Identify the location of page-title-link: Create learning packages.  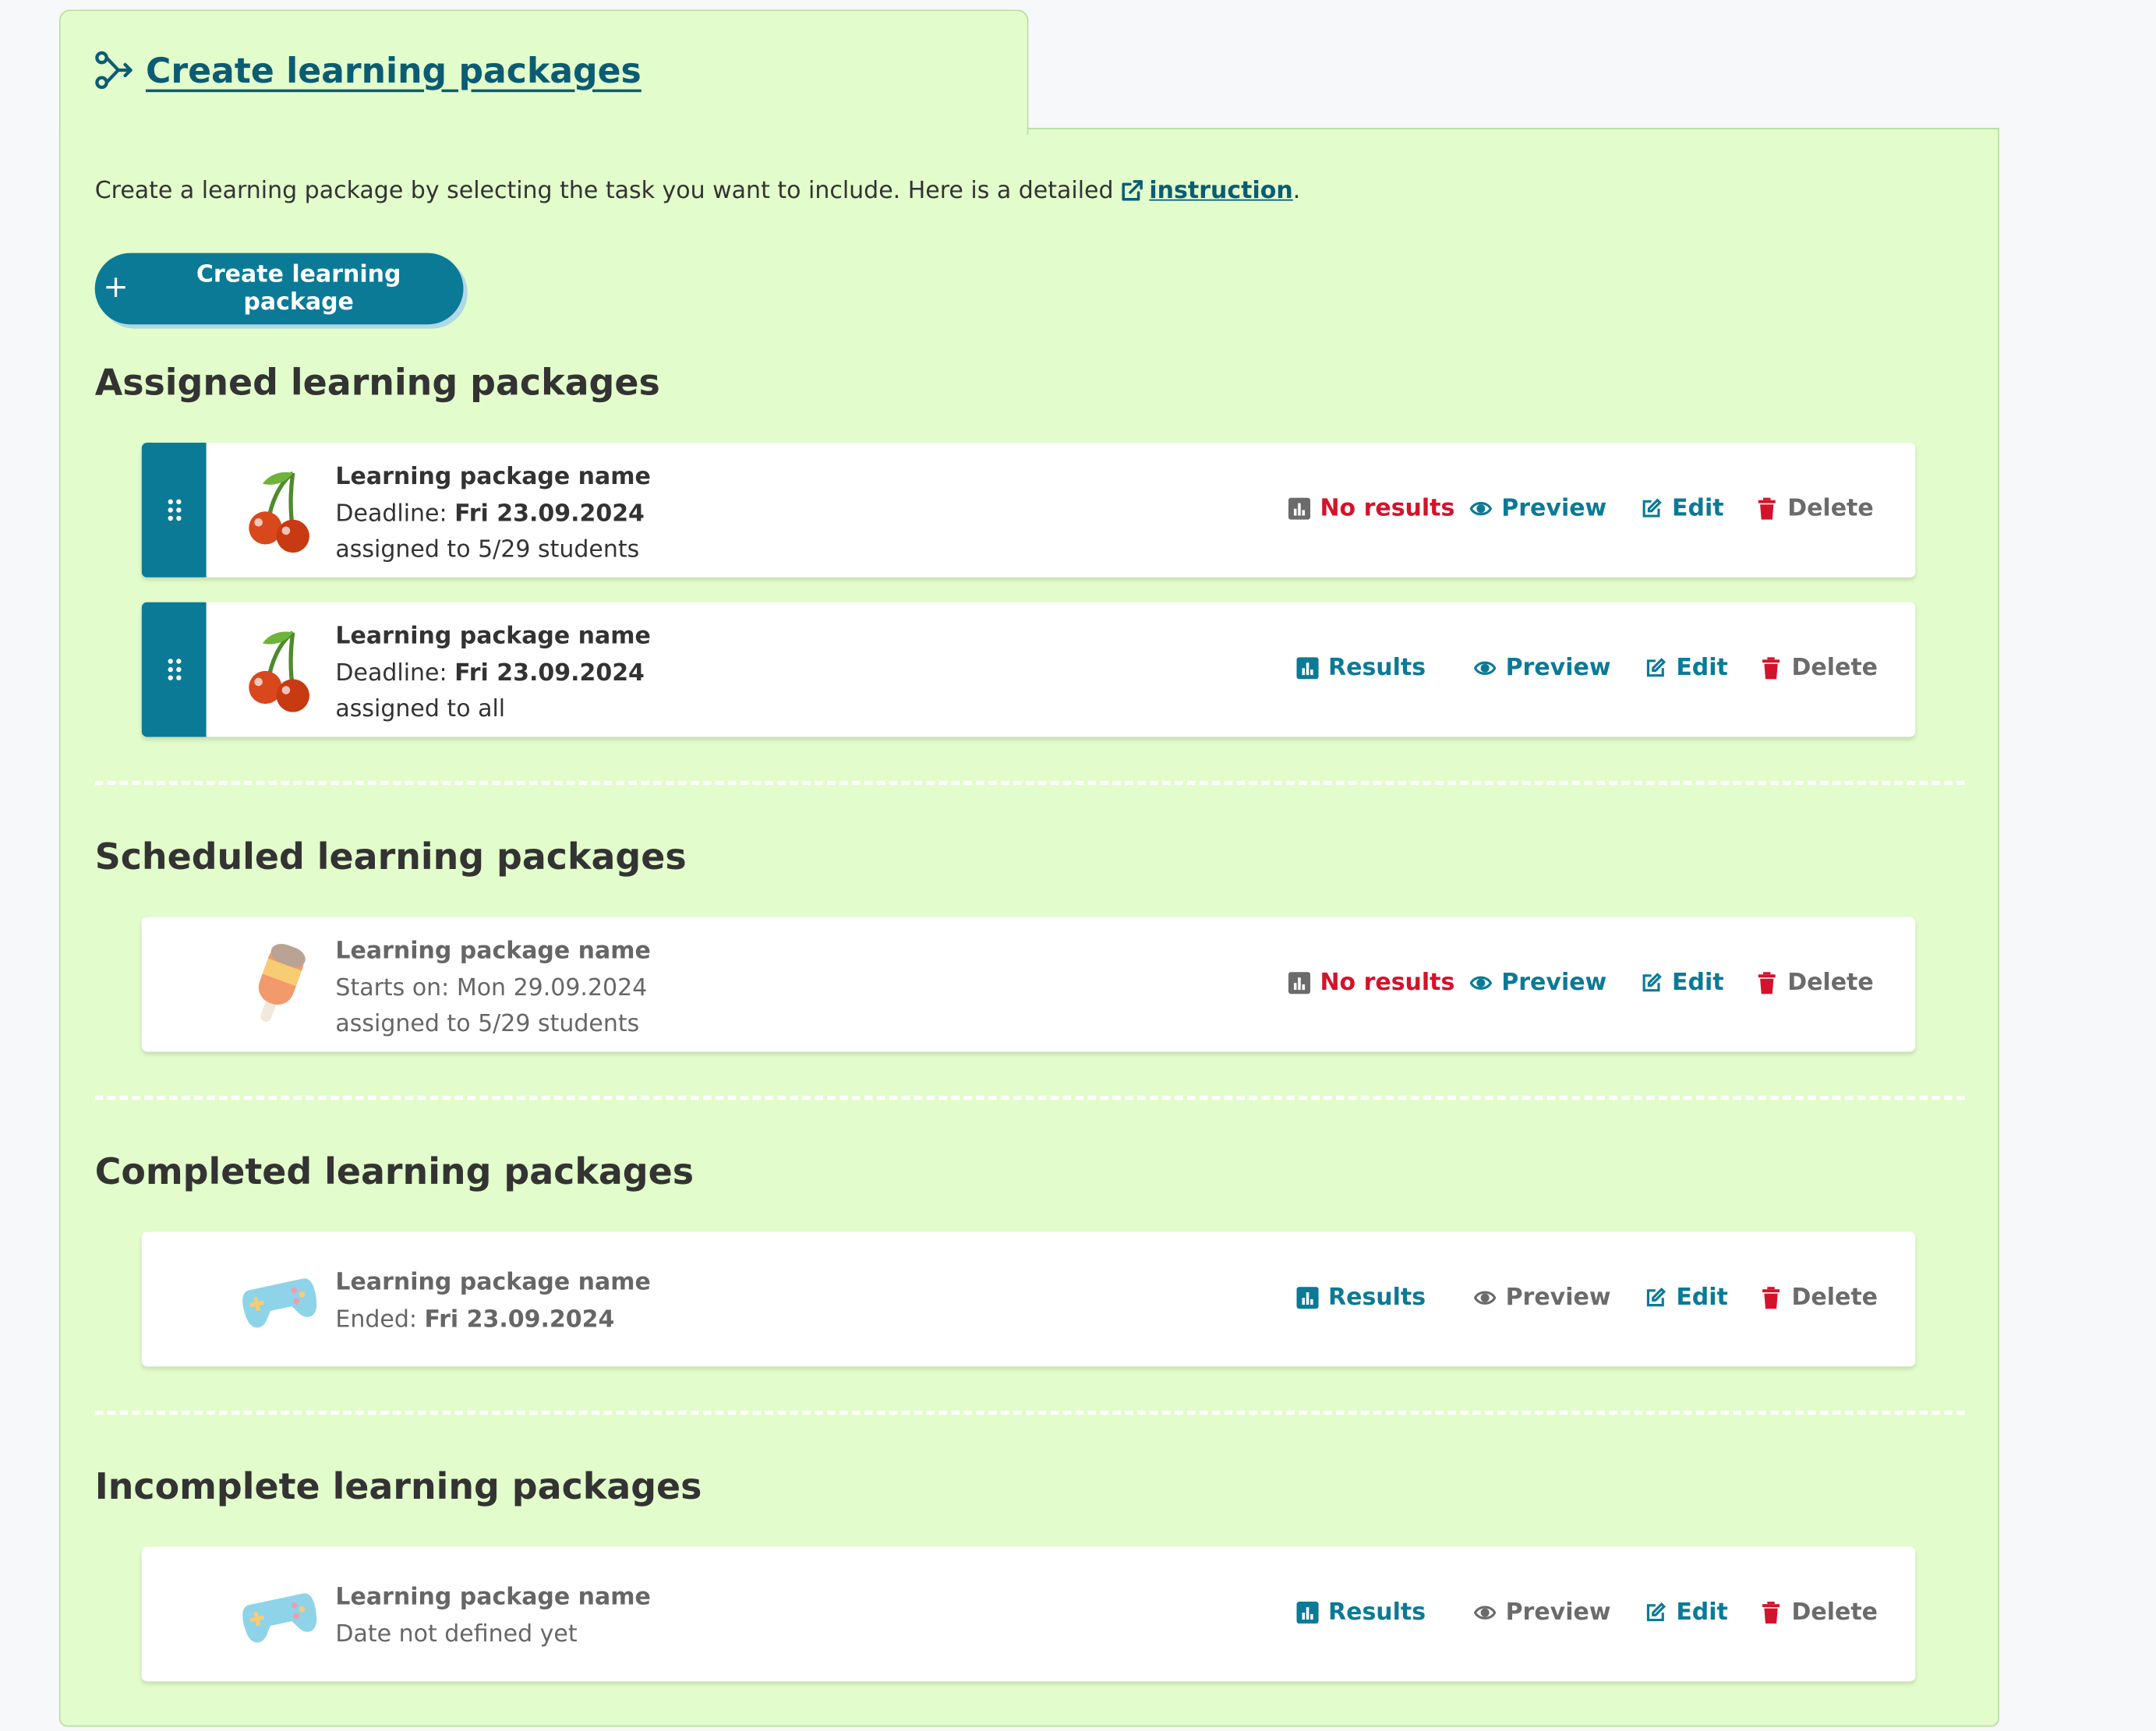
(367, 70).